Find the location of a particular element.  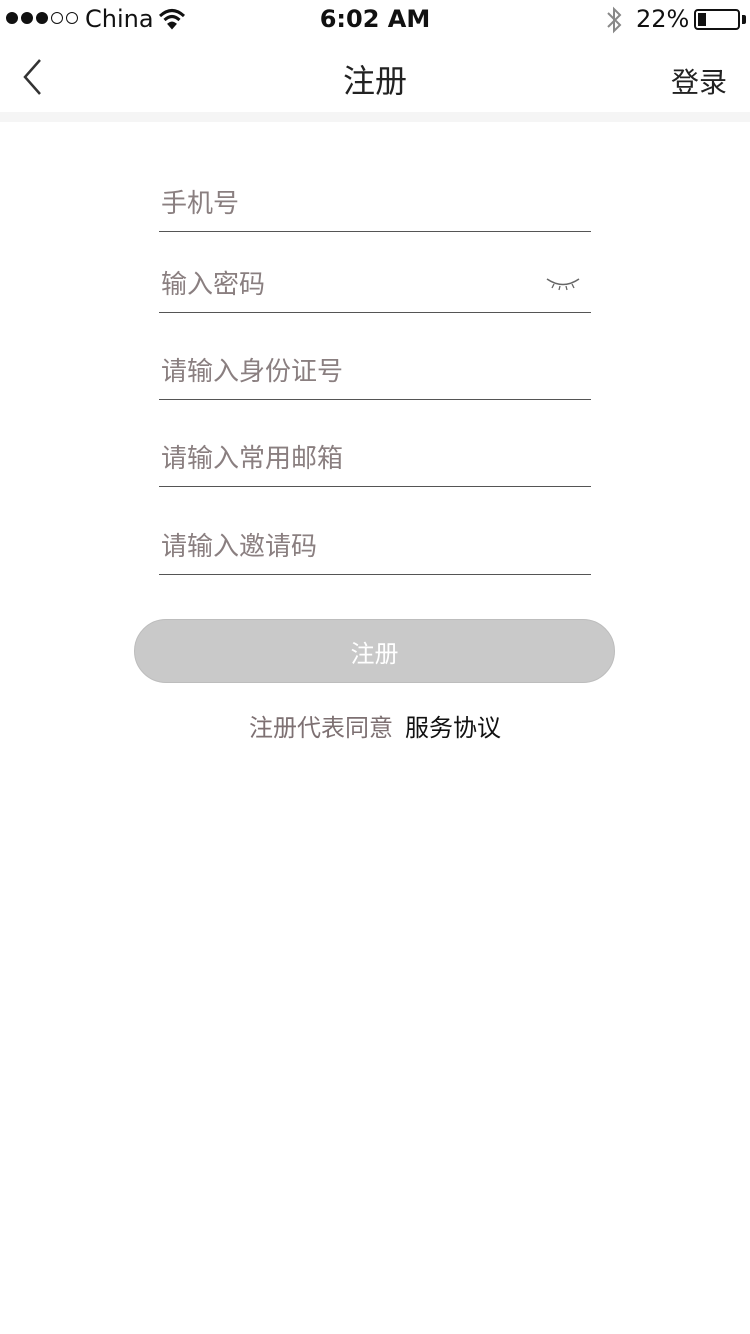

invite-code-field is located at coordinates (375, 545).